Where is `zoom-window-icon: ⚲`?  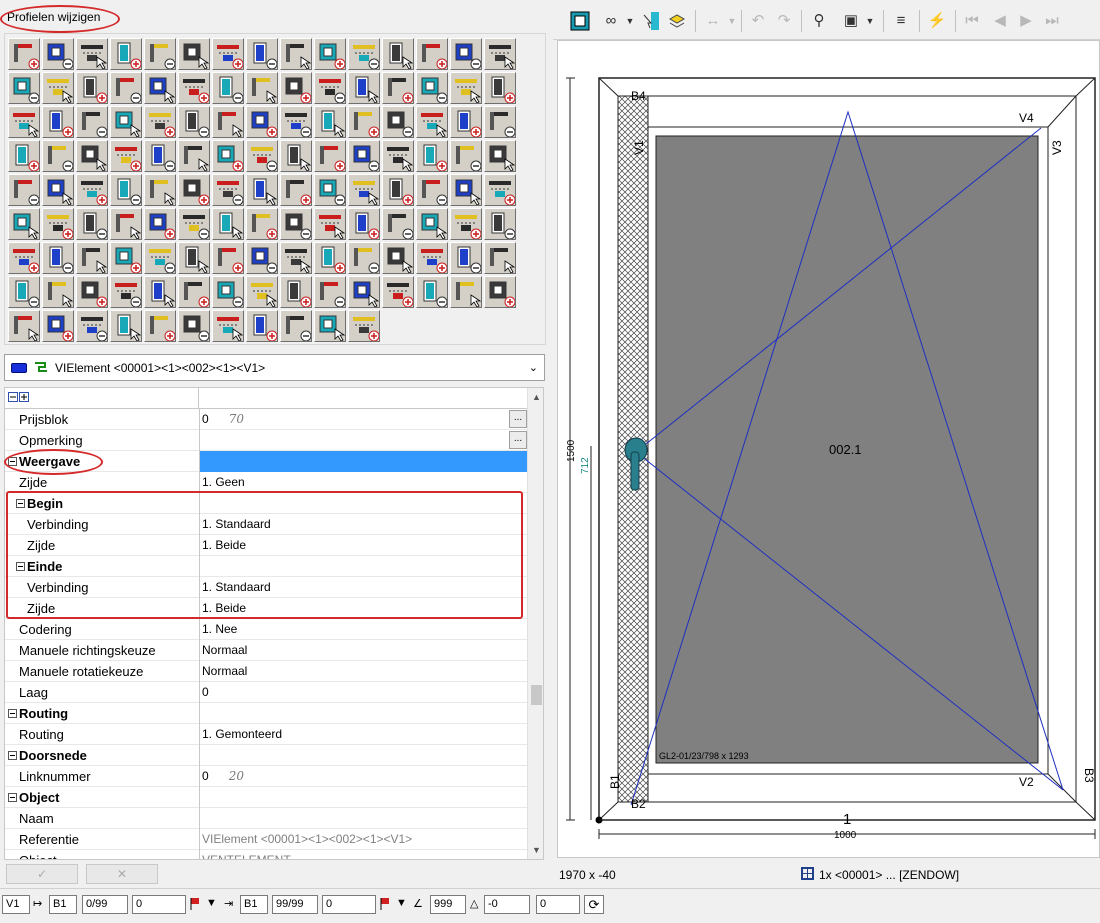
zoom-window-icon: ⚲ is located at coordinates (819, 21).